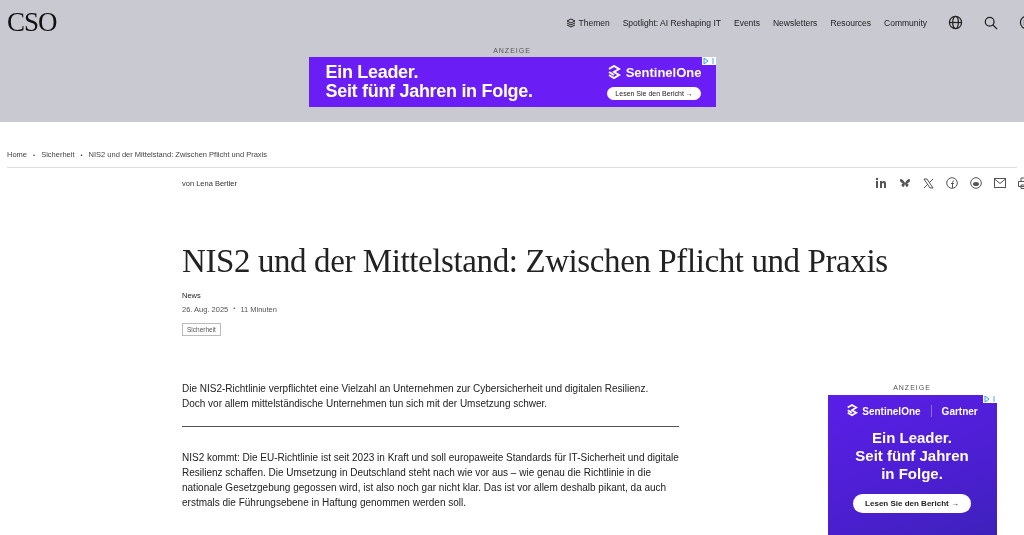  Describe the element at coordinates (535, 261) in the screenshot. I see `article-title: NIS2 und der Mittelstand: Zwischen Pflicht und Praxis` at that location.